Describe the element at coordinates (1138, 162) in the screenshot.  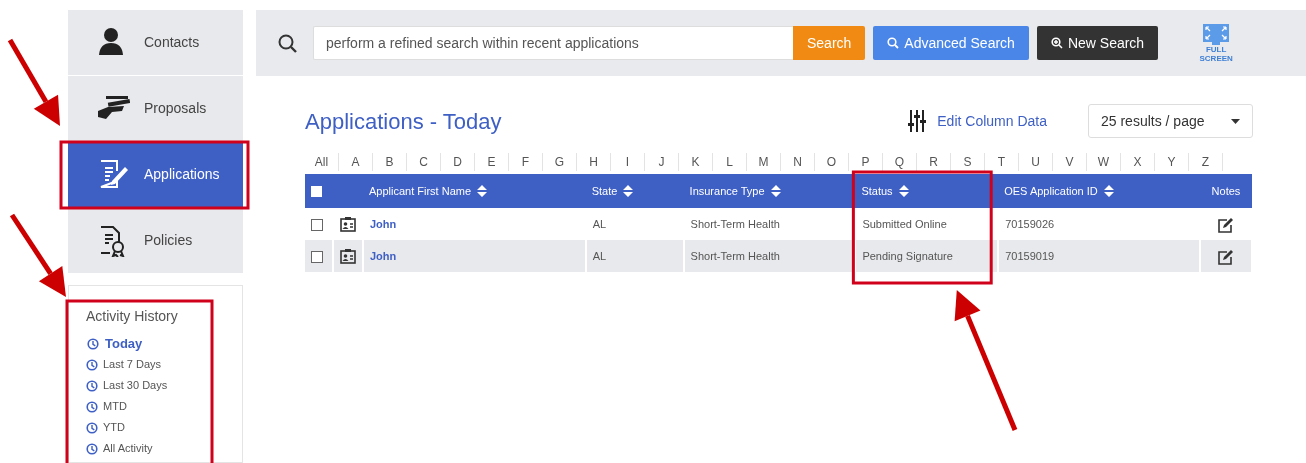
I see `letter-filter: X` at that location.